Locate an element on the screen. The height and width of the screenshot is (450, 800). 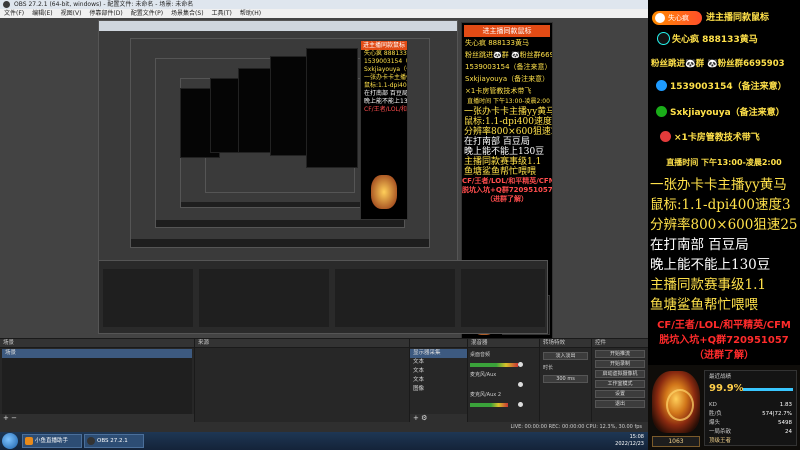
mixer-track: 麦克风/Aux 2 is located at coordinates (503, 394).